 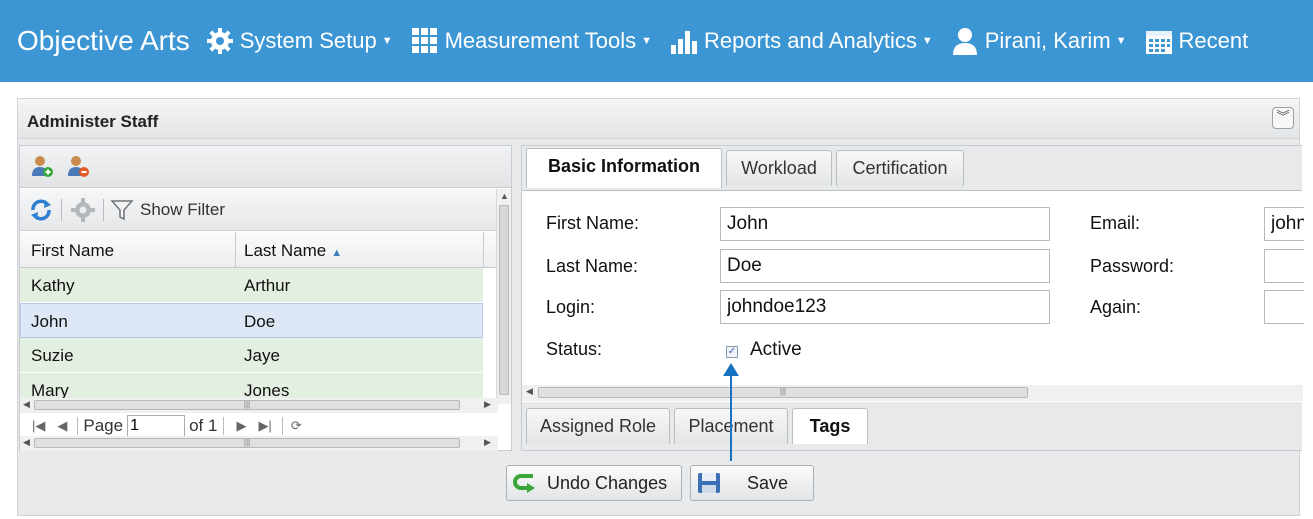 I want to click on cell-last-name: Doe, so click(x=260, y=321).